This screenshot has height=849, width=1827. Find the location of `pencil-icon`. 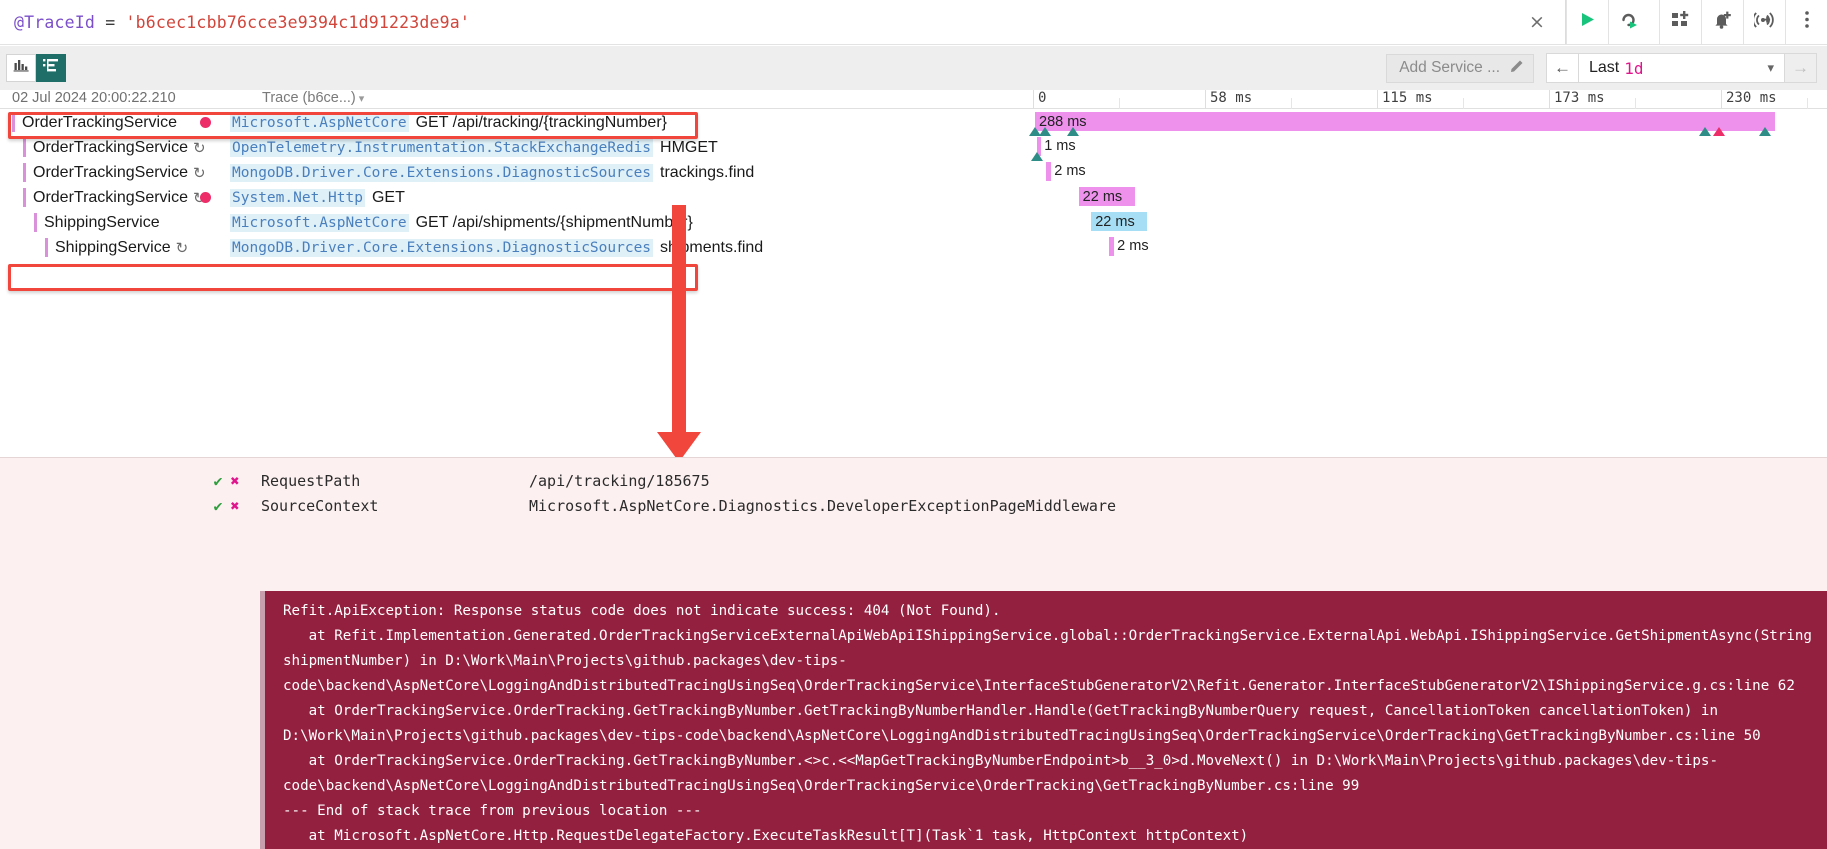

pencil-icon is located at coordinates (1517, 68).